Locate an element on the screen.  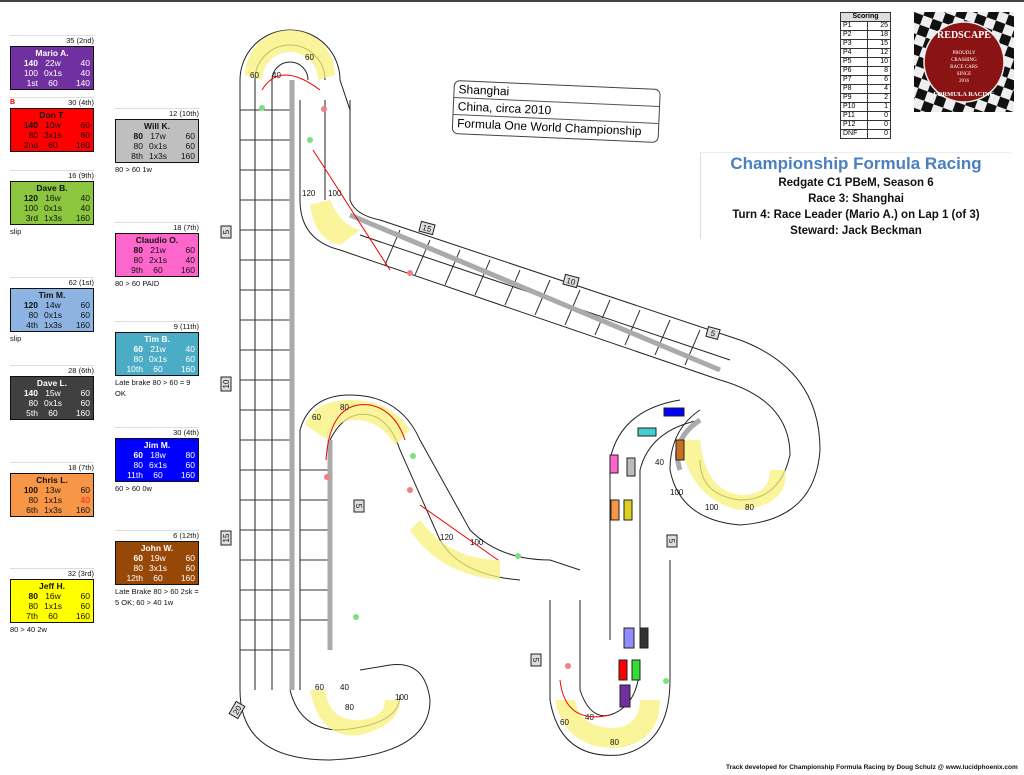
red-dot is located at coordinates (568, 666).